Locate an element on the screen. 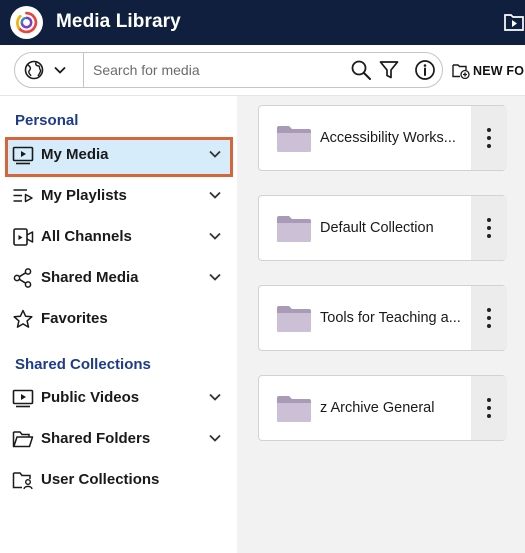  sidebar-item-label: Favorites is located at coordinates (74, 318).